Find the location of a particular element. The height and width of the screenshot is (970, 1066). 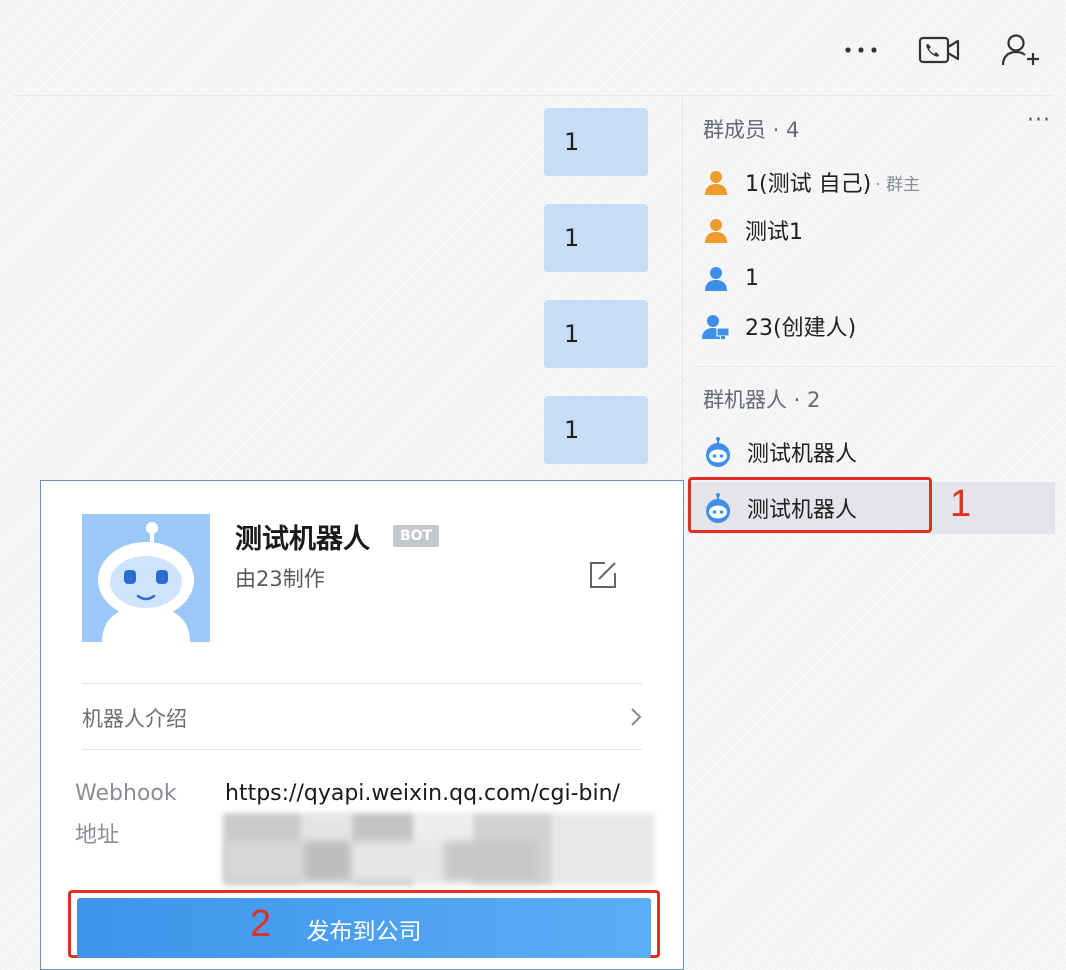

member-item: 测试1 is located at coordinates (752, 230).